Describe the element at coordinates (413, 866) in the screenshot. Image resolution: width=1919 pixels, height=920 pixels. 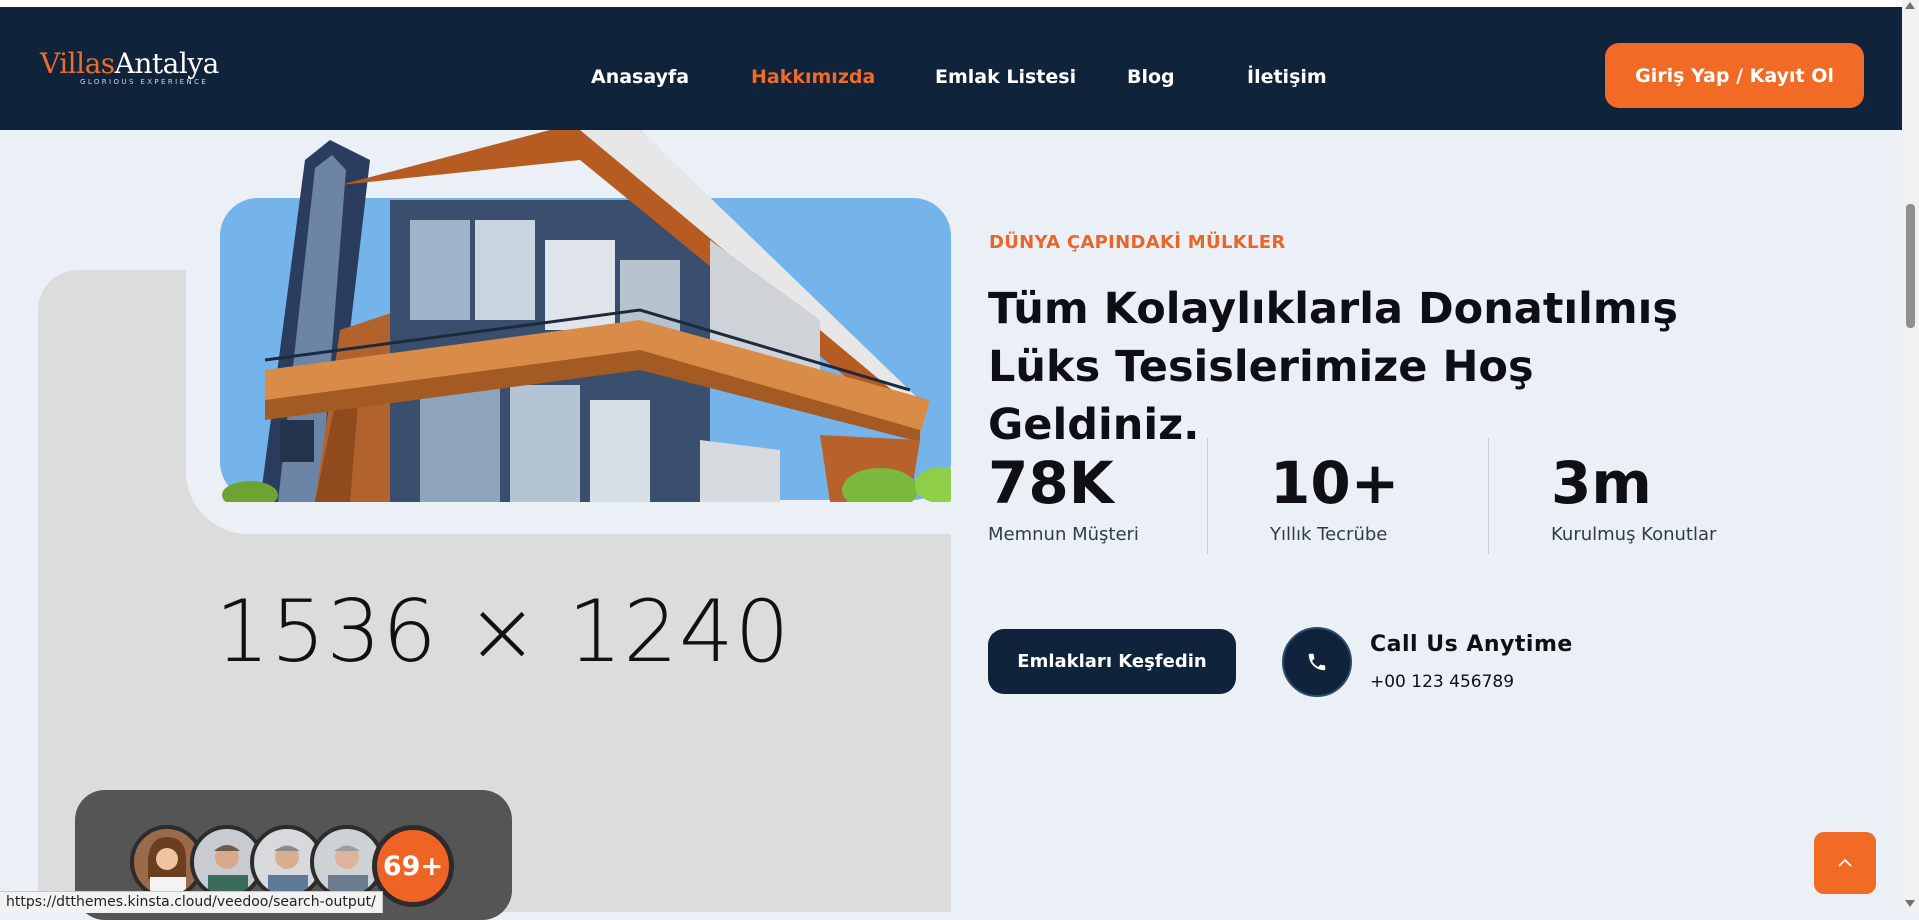
I see `team-count-badge: 69+` at that location.